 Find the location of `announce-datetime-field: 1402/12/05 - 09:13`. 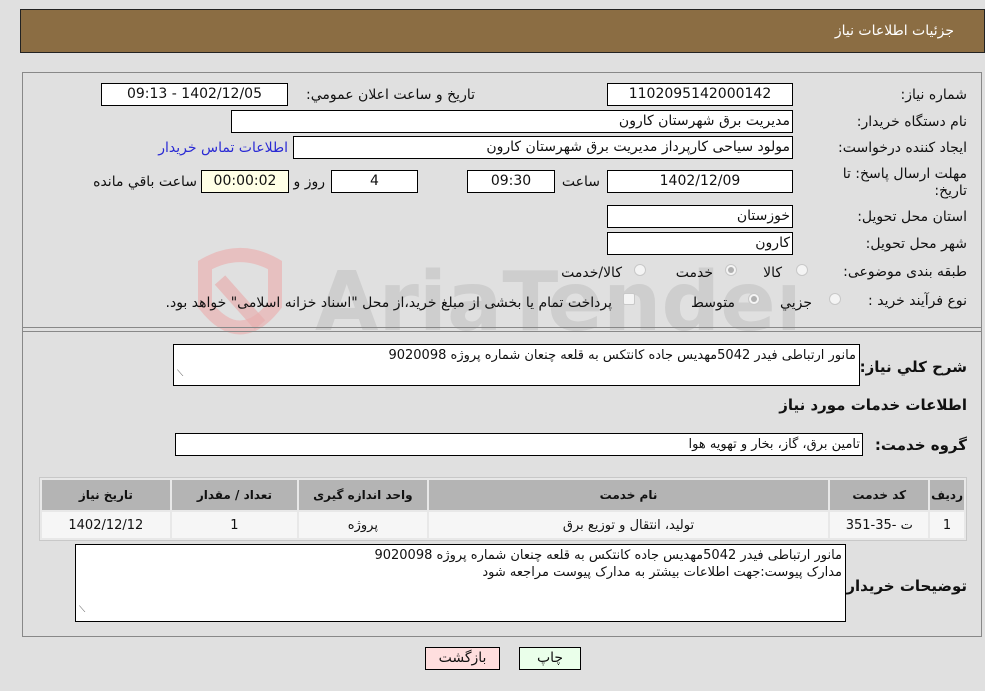

announce-datetime-field: 1402/12/05 - 09:13 is located at coordinates (194, 94).